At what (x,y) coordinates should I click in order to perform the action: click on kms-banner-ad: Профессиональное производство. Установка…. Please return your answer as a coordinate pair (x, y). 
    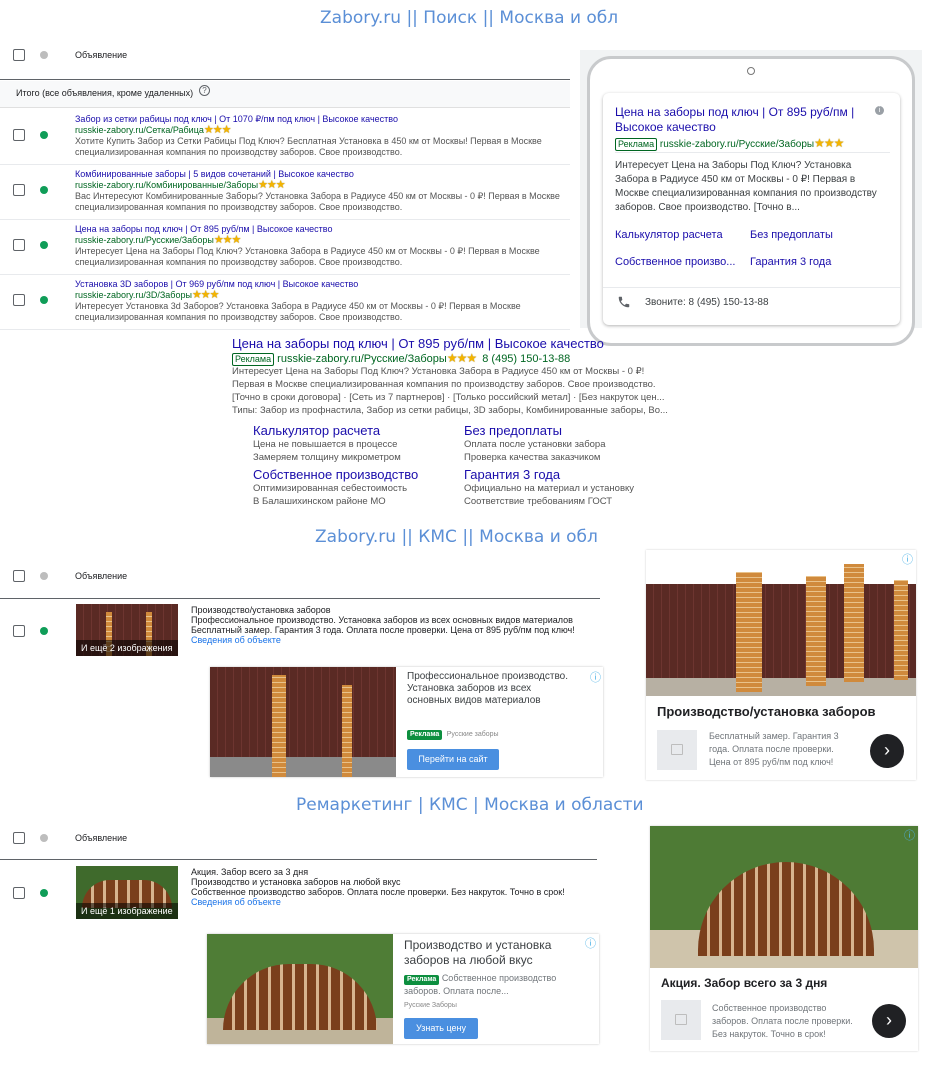
    Looking at the image, I should click on (406, 722).